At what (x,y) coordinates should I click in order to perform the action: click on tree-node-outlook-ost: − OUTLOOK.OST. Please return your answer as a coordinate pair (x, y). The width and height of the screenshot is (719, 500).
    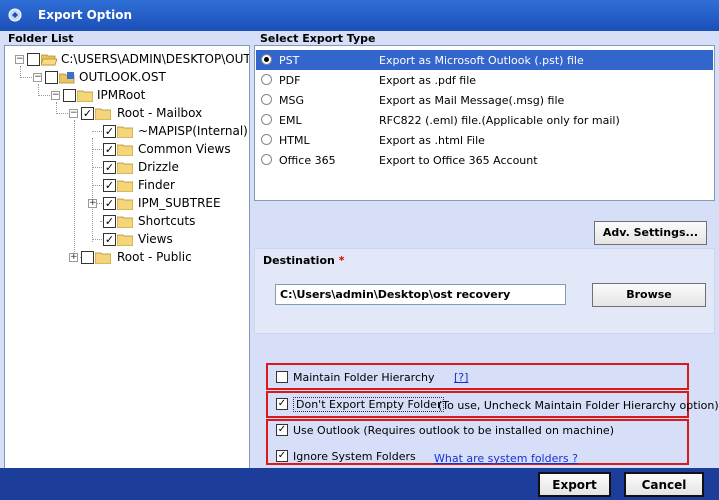
    Looking at the image, I should click on (127, 78).